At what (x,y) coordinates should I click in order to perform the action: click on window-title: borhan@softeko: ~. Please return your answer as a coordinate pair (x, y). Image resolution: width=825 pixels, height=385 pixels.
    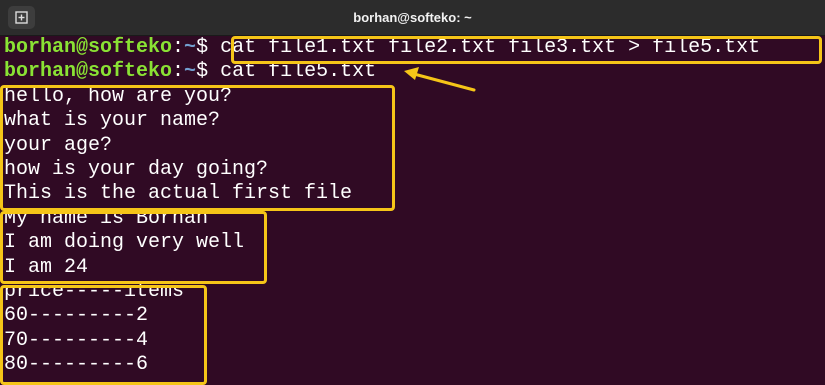
    Looking at the image, I should click on (412, 17).